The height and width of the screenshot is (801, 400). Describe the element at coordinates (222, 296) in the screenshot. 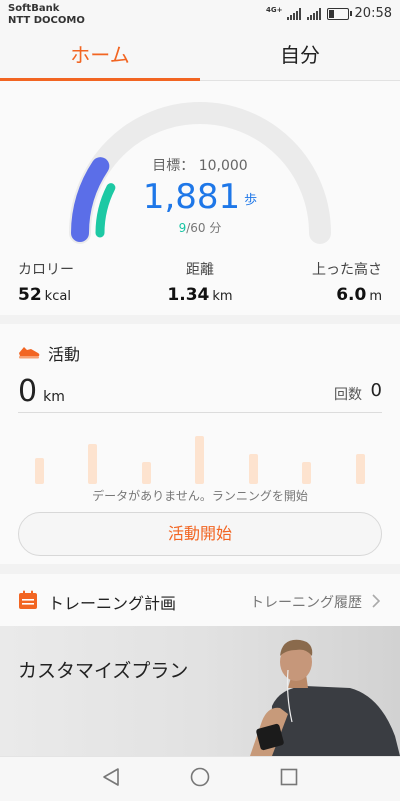

I see `distance-unit: km` at that location.